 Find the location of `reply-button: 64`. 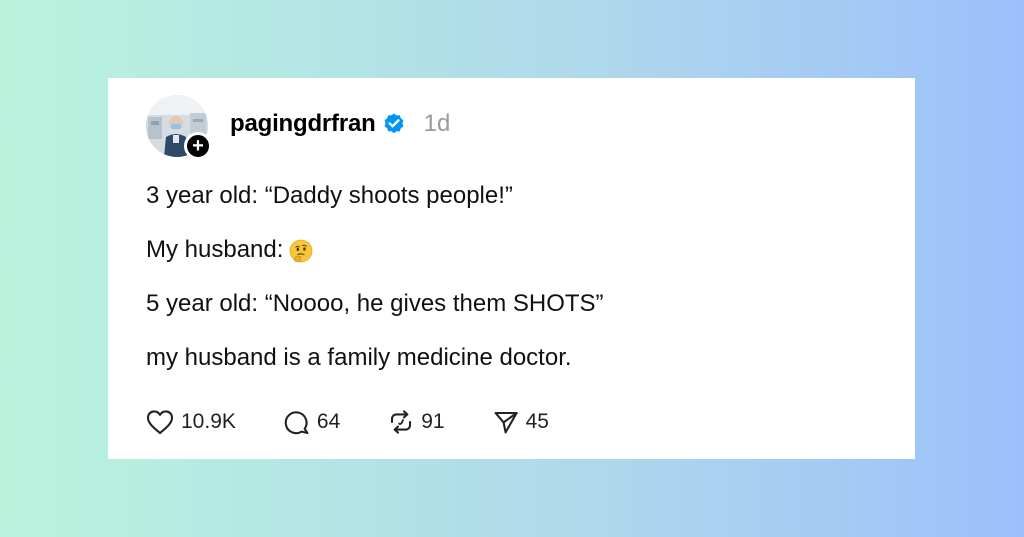

reply-button: 64 is located at coordinates (312, 422).